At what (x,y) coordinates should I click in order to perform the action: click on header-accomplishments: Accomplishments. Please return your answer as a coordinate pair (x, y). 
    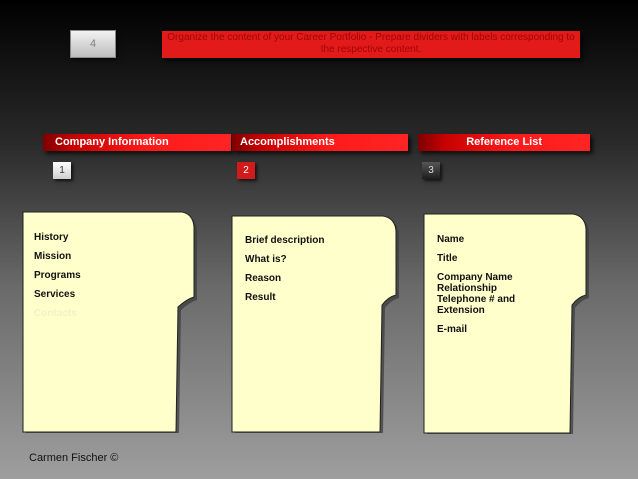
    Looking at the image, I should click on (320, 142).